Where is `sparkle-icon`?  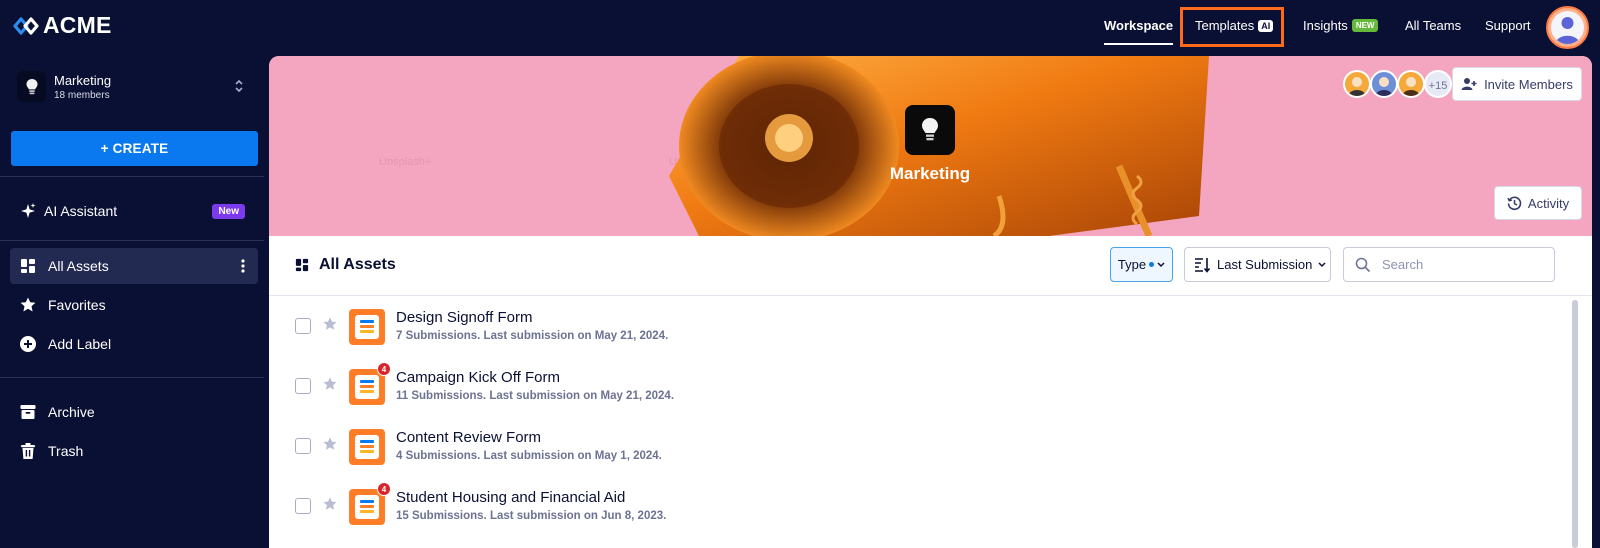
sparkle-icon is located at coordinates (28, 211).